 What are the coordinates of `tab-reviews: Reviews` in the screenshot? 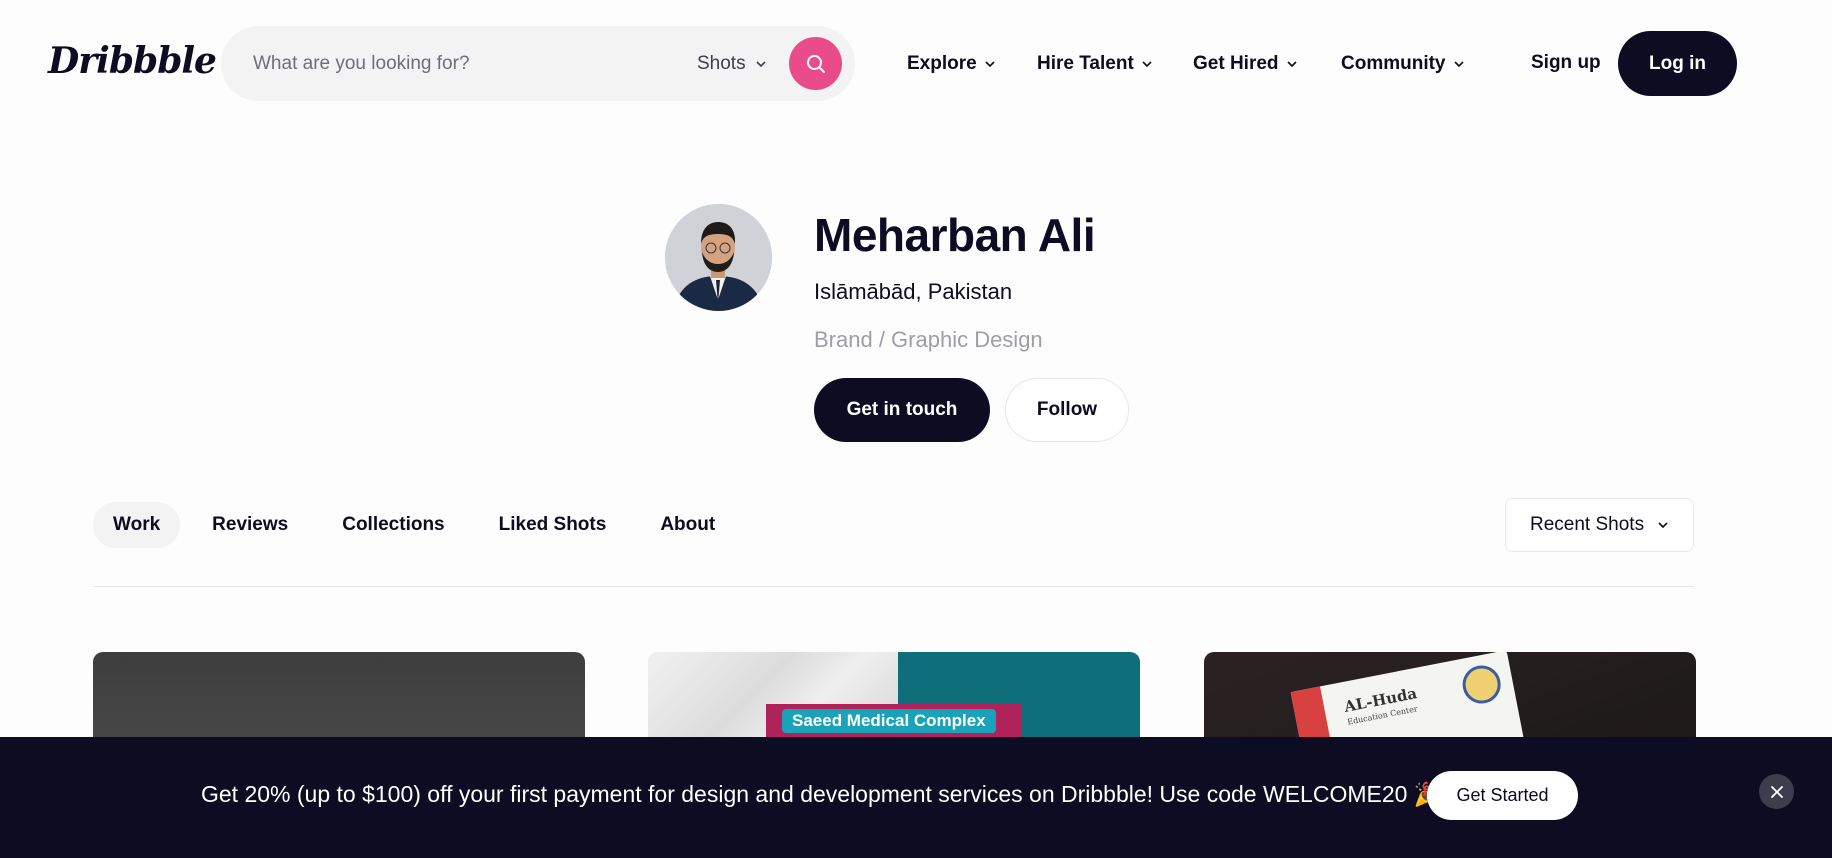 It's located at (250, 525).